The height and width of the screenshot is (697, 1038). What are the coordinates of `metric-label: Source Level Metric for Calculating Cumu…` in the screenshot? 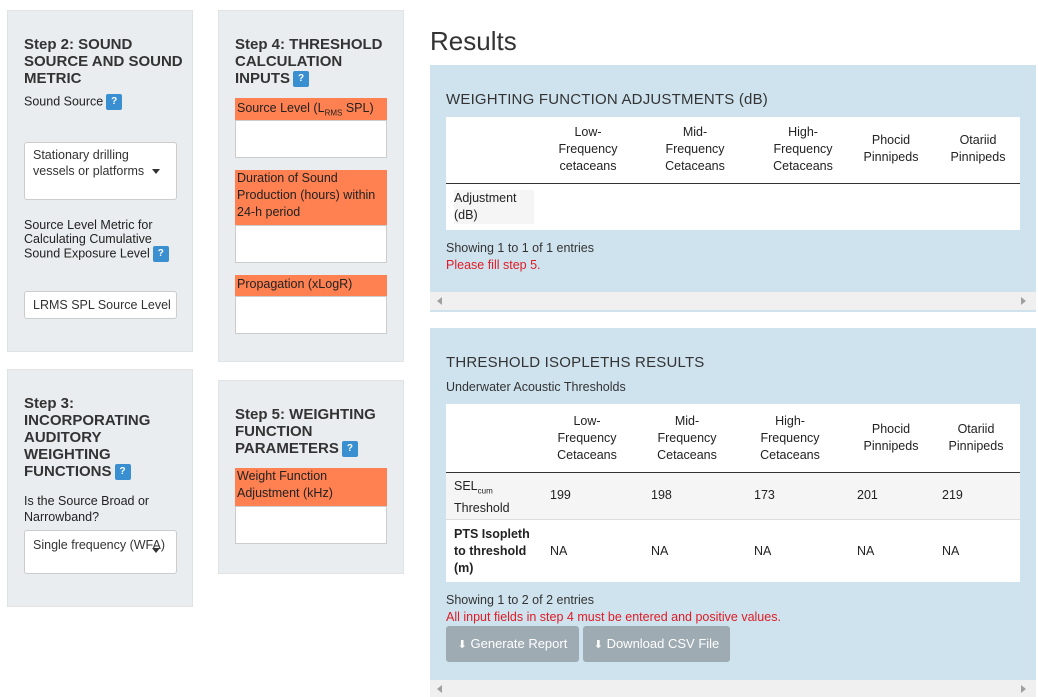 It's located at (104, 240).